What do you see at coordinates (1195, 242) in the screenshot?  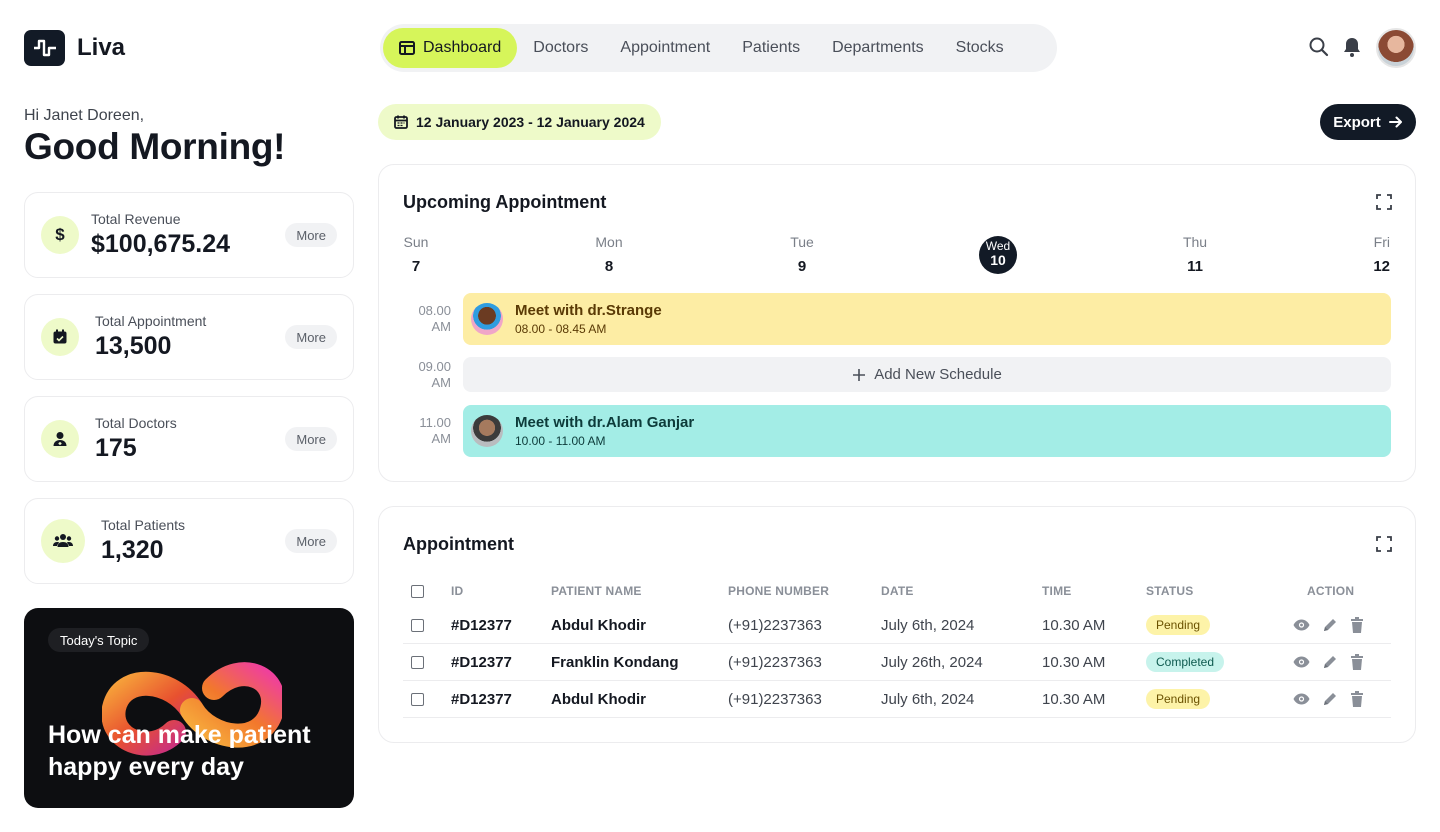 I see `day-name: Thu` at bounding box center [1195, 242].